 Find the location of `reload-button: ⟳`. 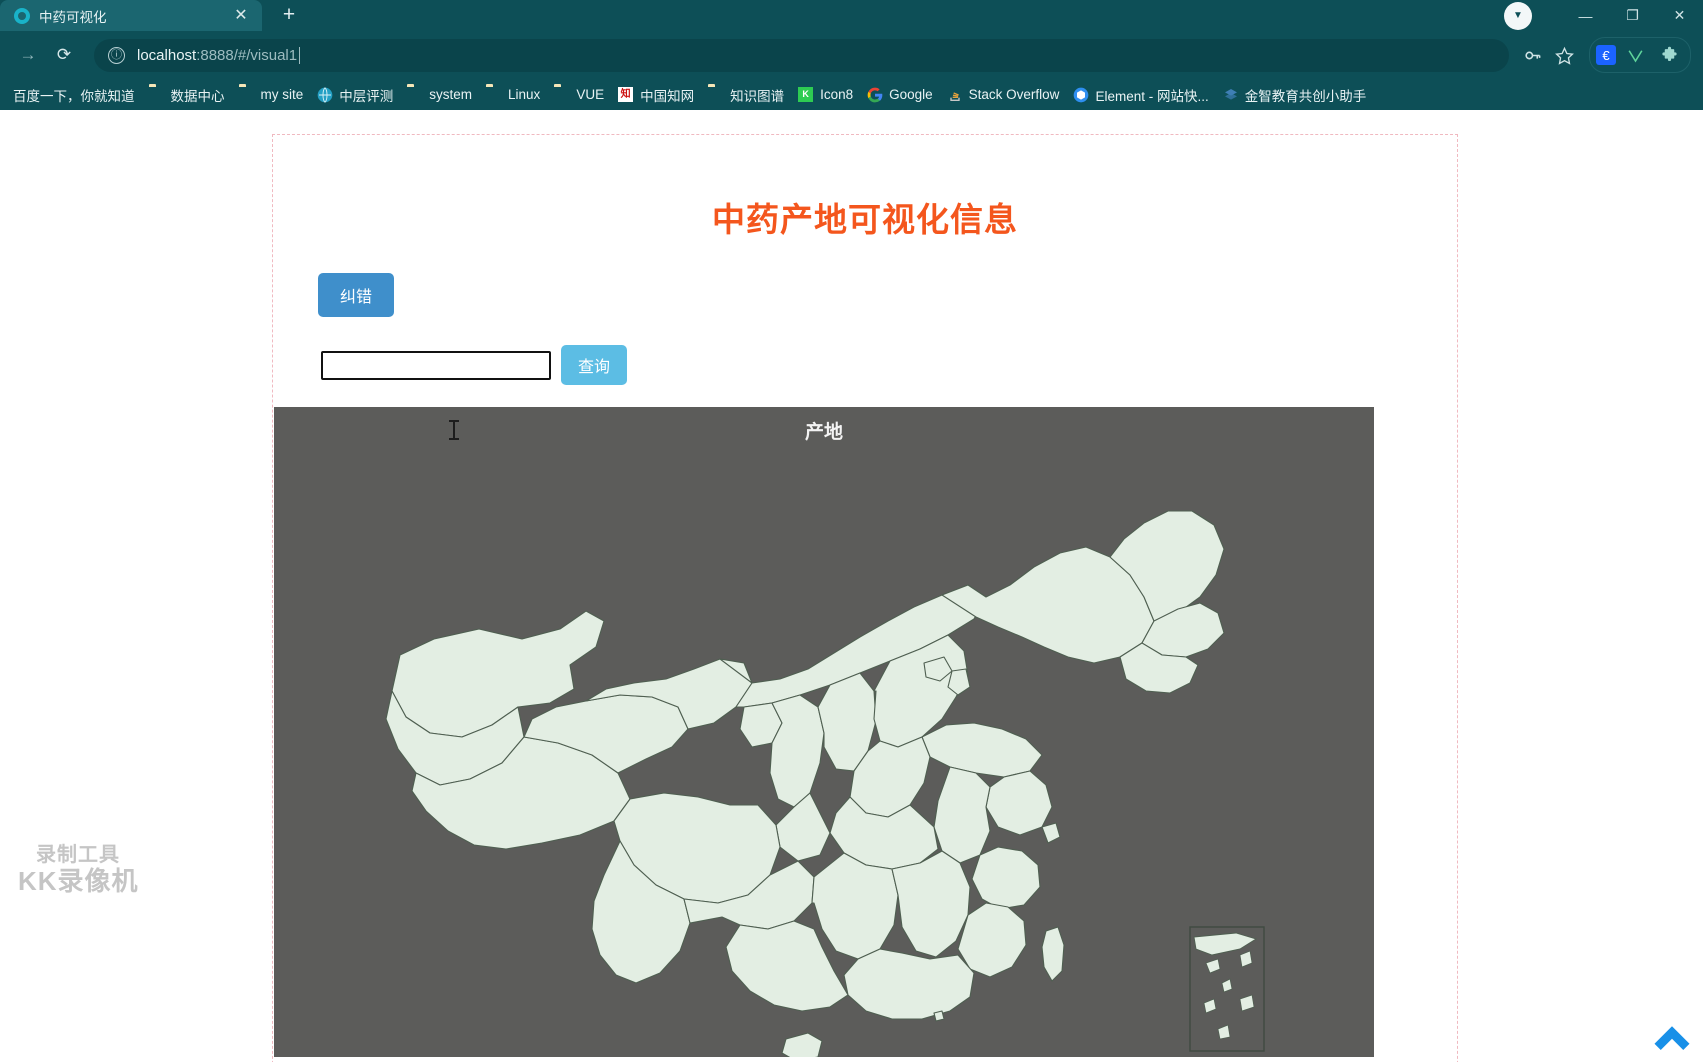

reload-button: ⟳ is located at coordinates (64, 55).